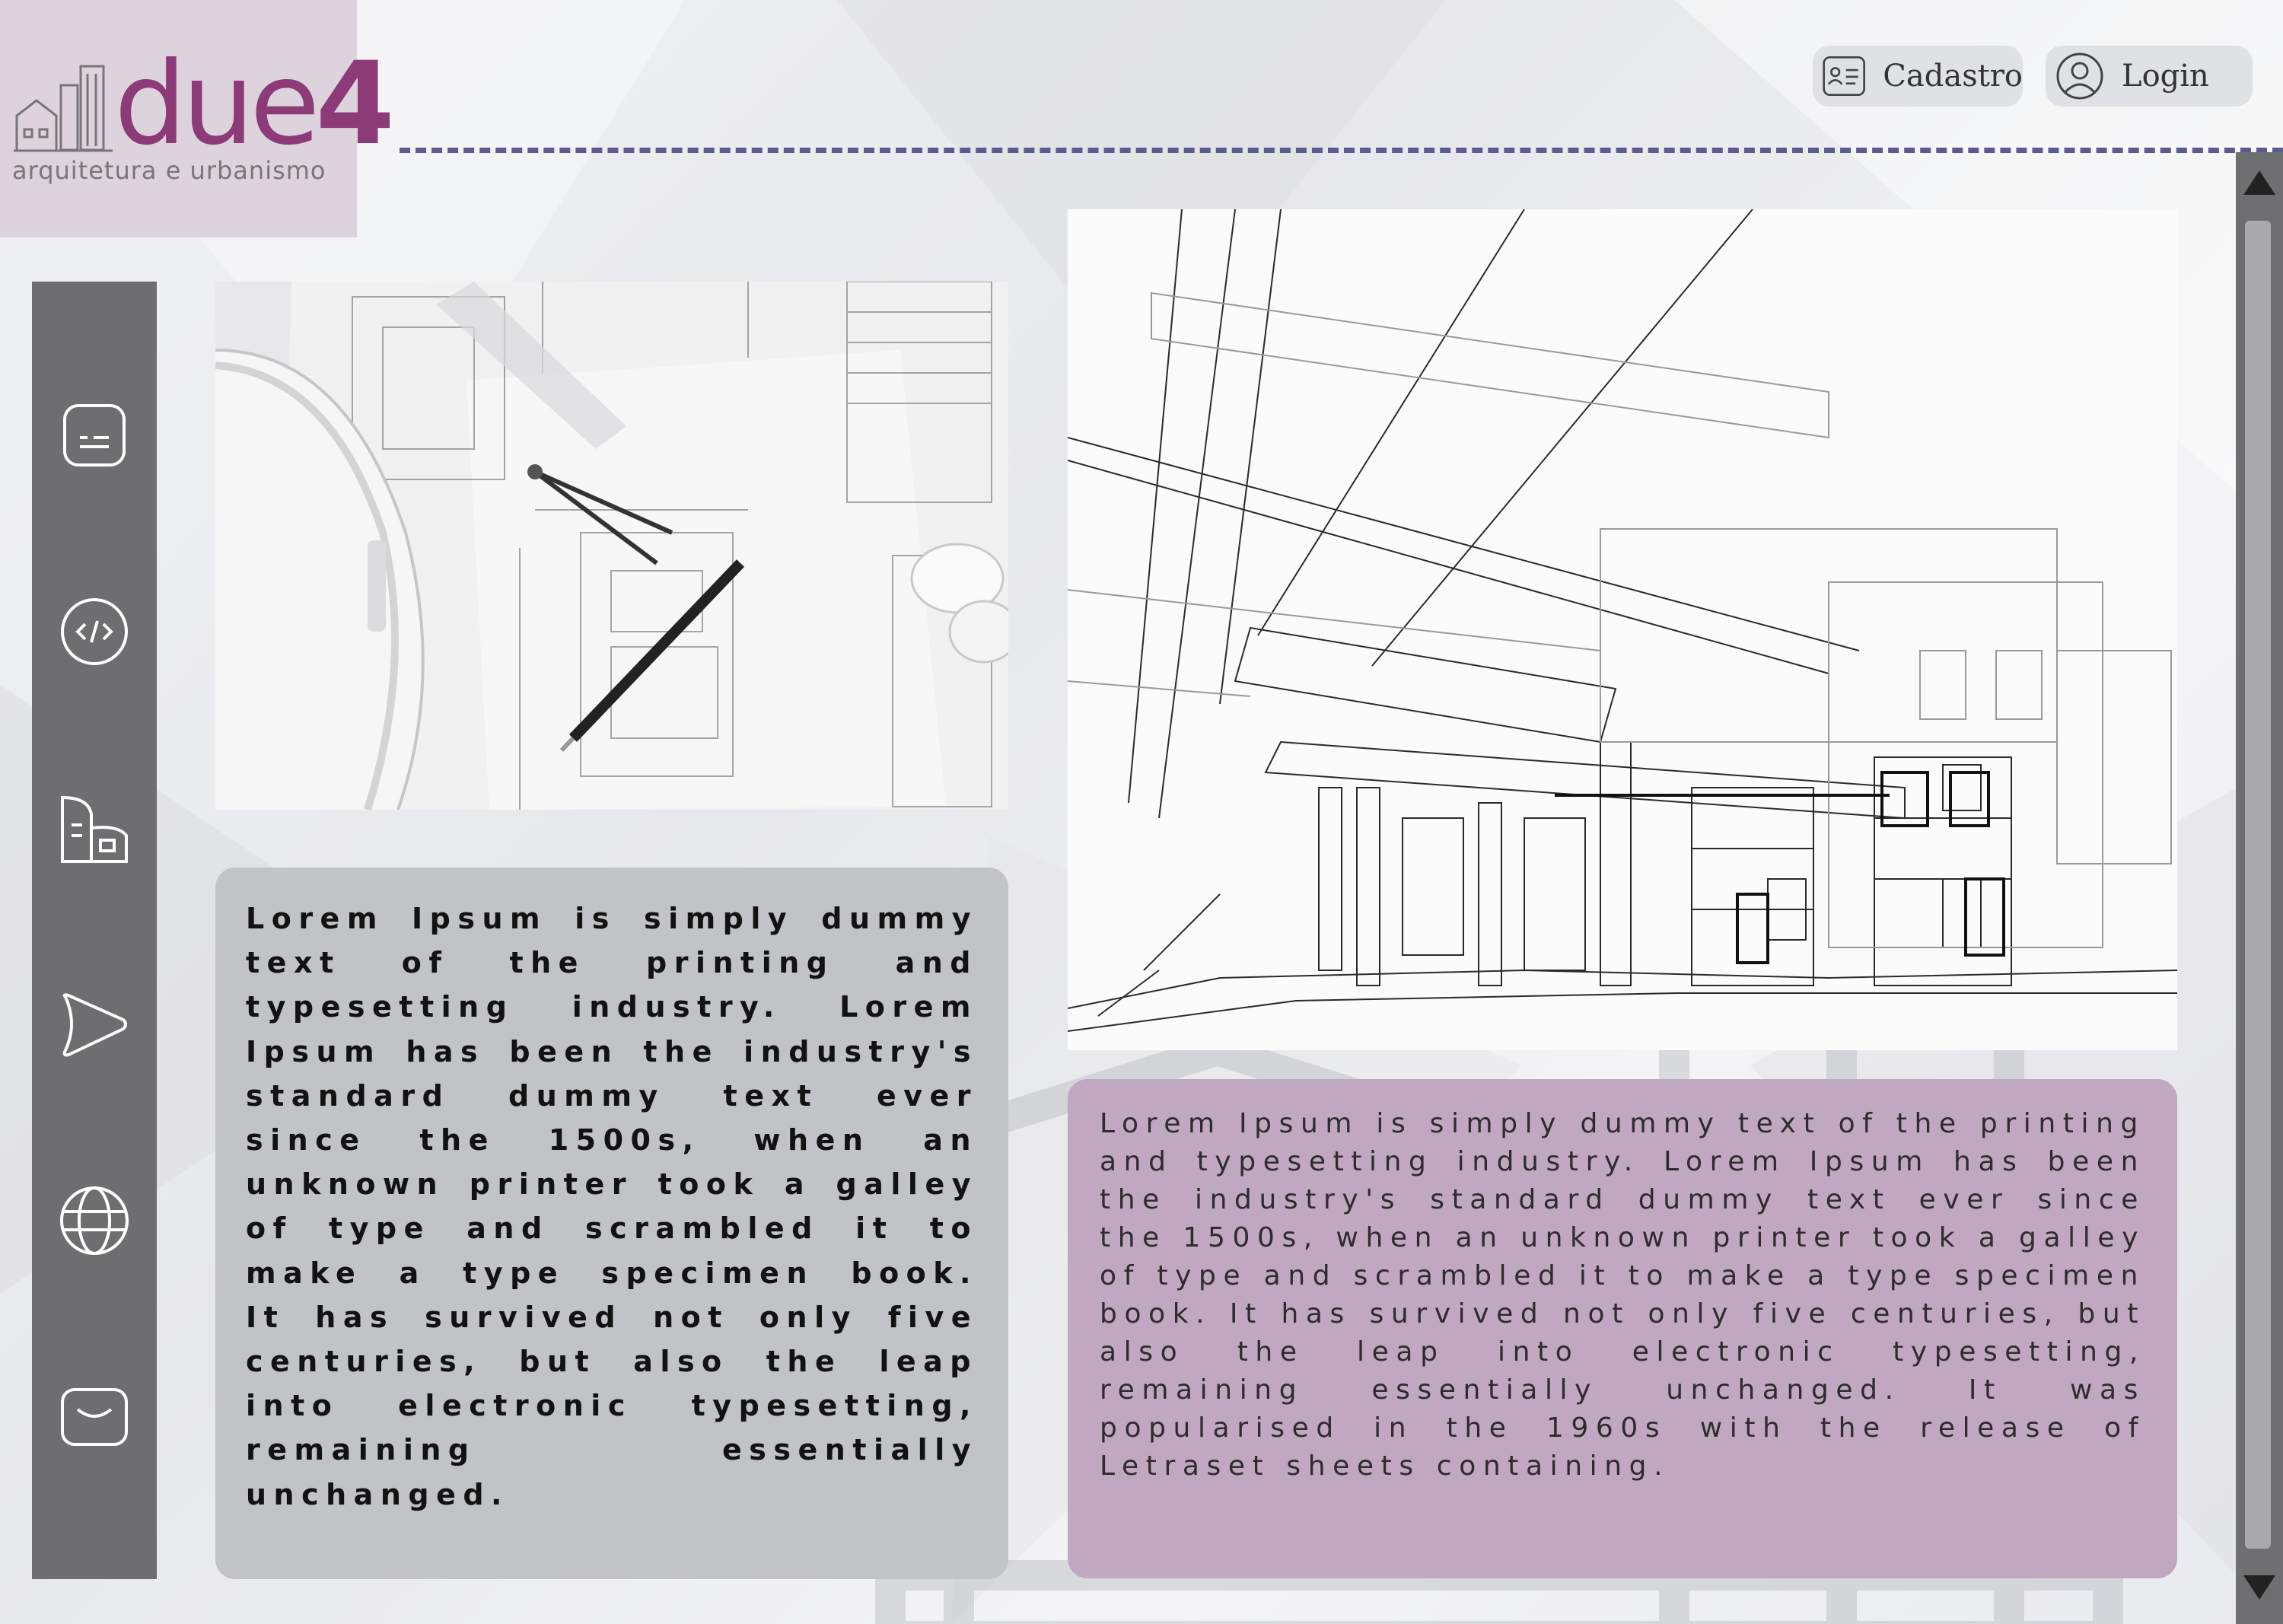 Image resolution: width=2283 pixels, height=1624 pixels. Describe the element at coordinates (2079, 76) in the screenshot. I see `user-circle-icon` at that location.